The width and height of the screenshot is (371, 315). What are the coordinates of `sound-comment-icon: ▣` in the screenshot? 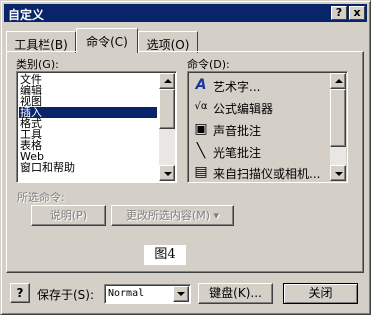 It's located at (201, 129).